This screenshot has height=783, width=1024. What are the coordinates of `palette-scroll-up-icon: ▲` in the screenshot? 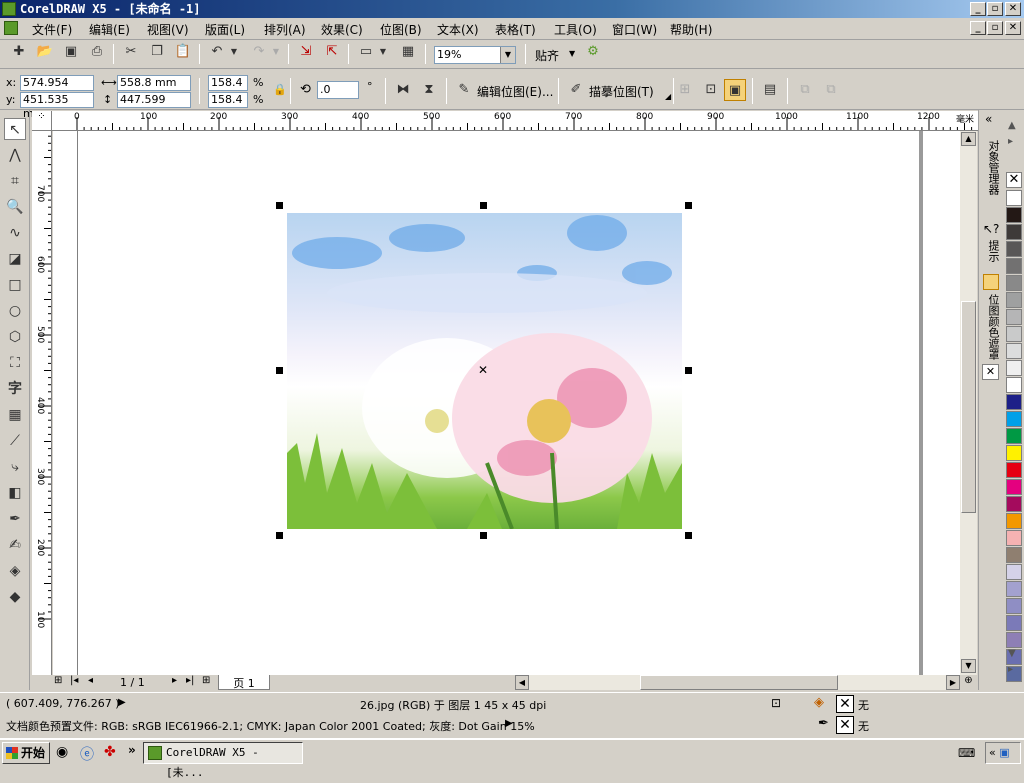 It's located at (1012, 125).